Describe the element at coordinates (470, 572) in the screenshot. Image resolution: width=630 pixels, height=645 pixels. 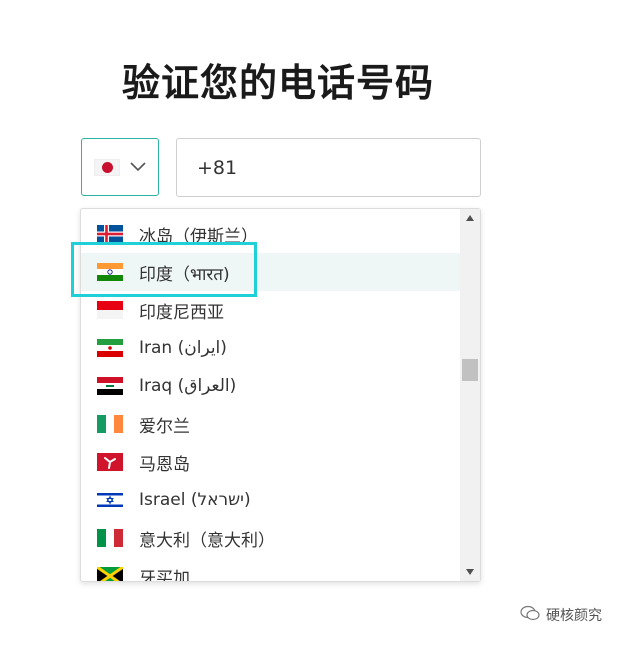
I see `scroll-down-arrow-icon` at that location.